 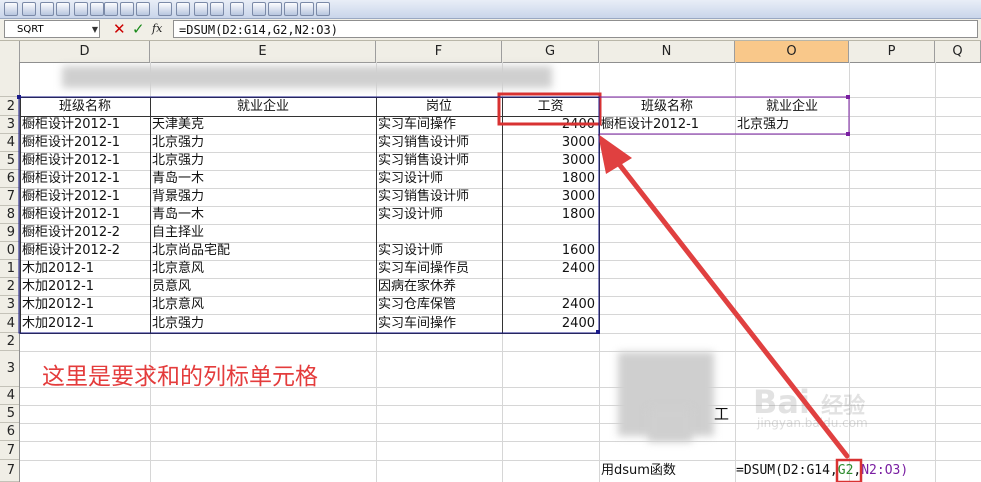 What do you see at coordinates (9, 269) in the screenshot?
I see `row-header: 1` at bounding box center [9, 269].